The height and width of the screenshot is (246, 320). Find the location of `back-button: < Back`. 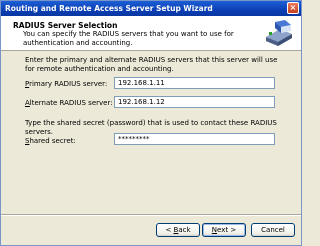

back-button: < Back is located at coordinates (178, 230).